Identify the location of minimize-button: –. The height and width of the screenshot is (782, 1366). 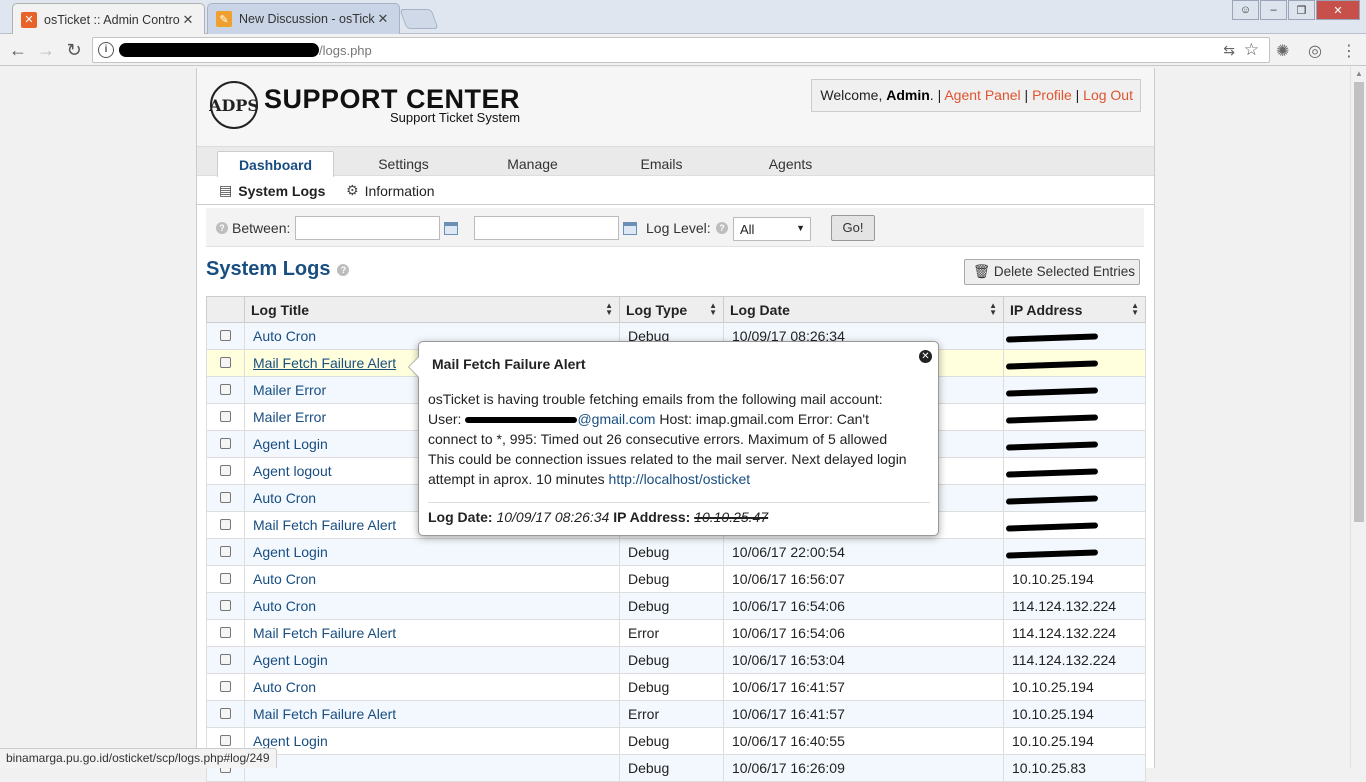
(1273, 10).